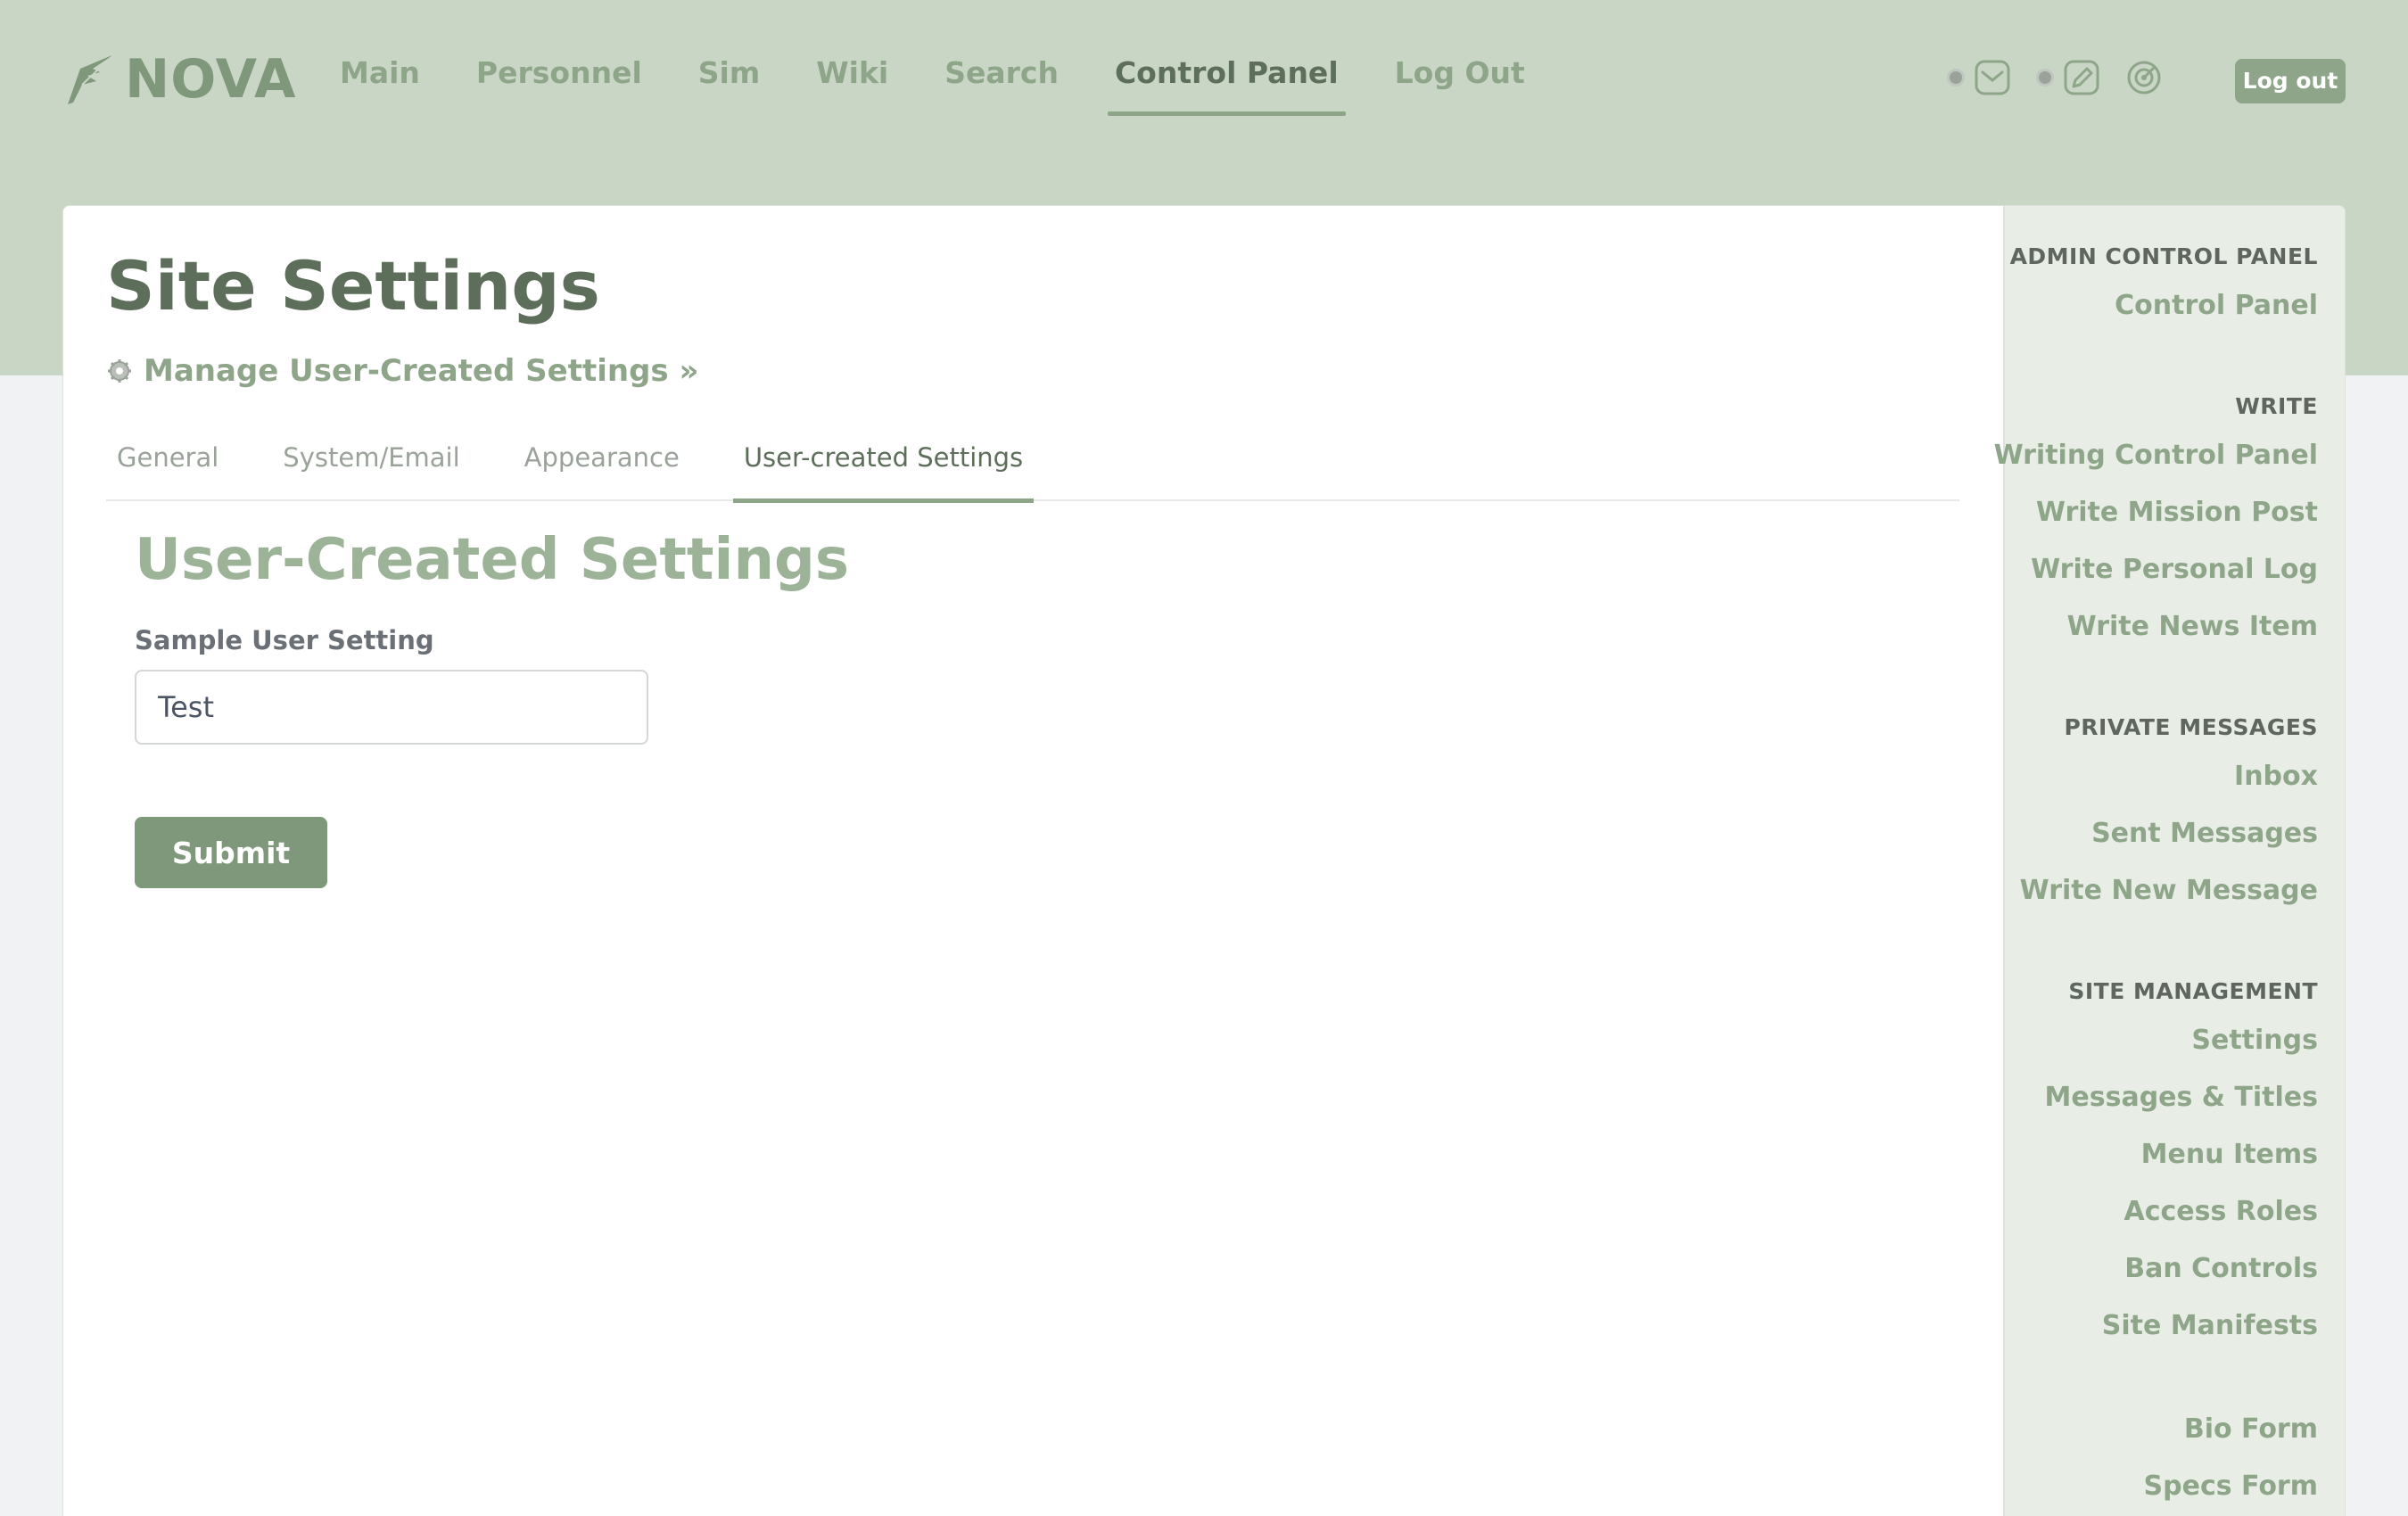  Describe the element at coordinates (2144, 77) in the screenshot. I see `radar-icon` at that location.